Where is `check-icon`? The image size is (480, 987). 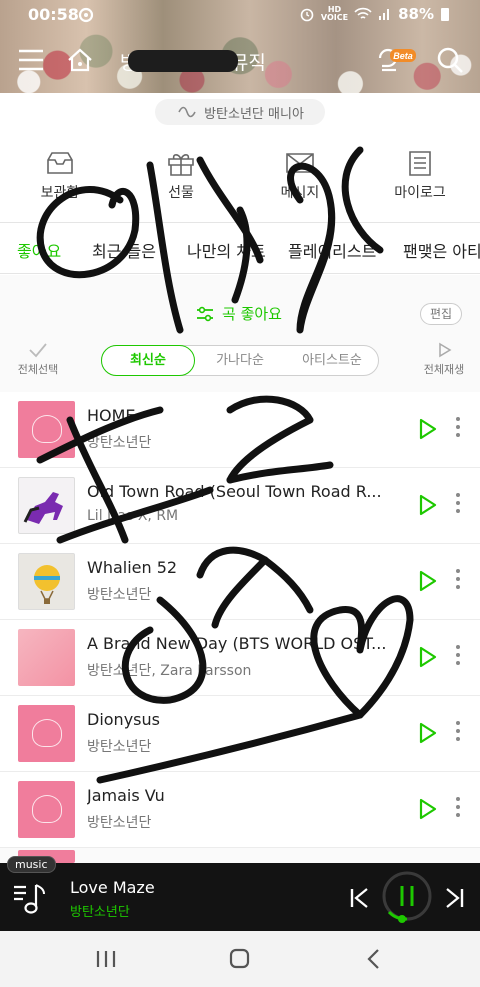
check-icon is located at coordinates (38, 350).